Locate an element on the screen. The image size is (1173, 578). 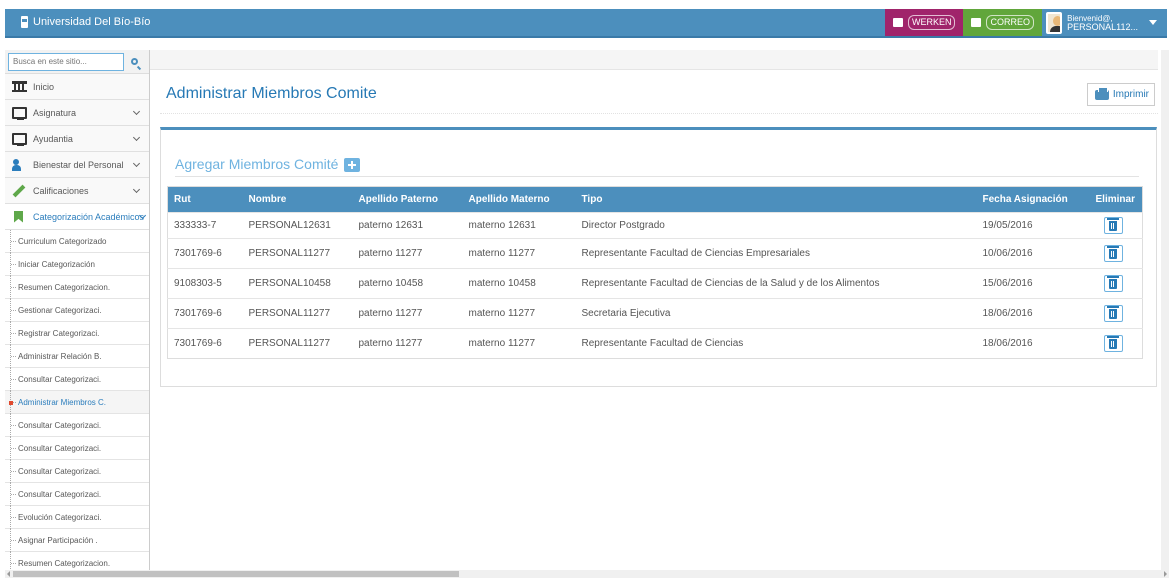
submenu-label: Registrar Categorizaci. is located at coordinates (59, 333).